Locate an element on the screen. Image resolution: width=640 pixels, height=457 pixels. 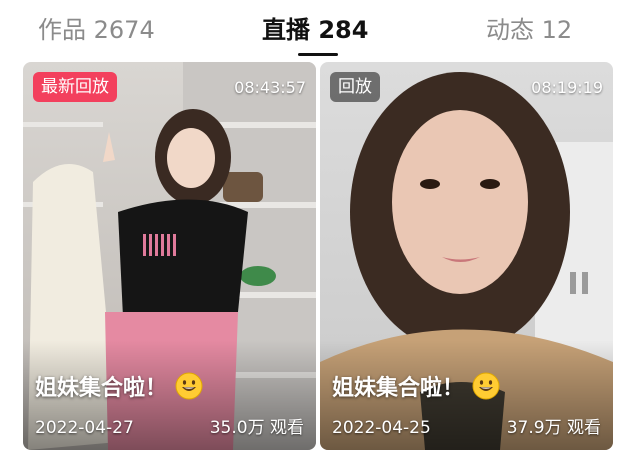
tab-dynamic: 动态 12 is located at coordinates (529, 27).